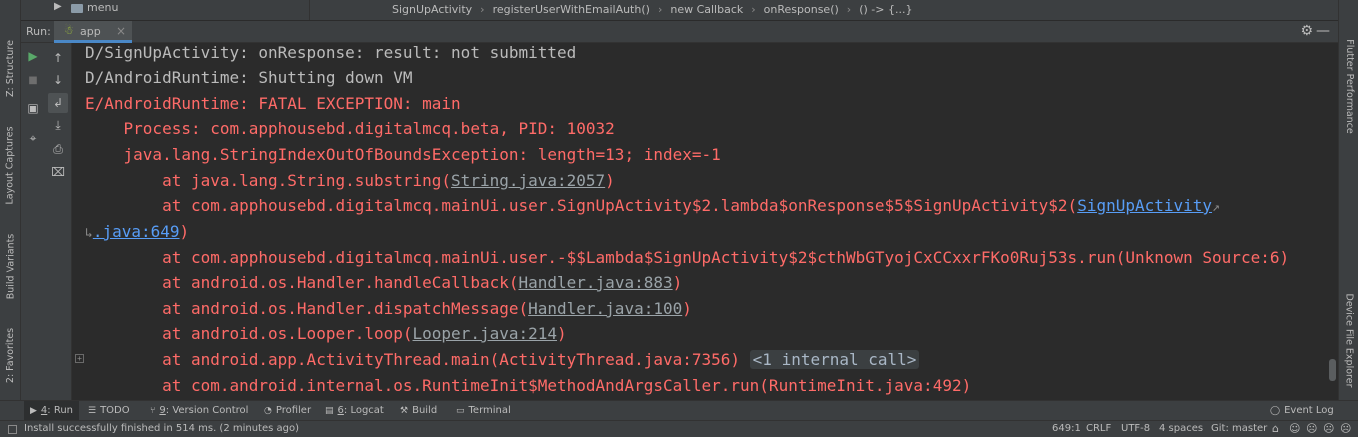 The height and width of the screenshot is (437, 1358). What do you see at coordinates (485, 333) in the screenshot?
I see `source-link: Looper.java:214` at bounding box center [485, 333].